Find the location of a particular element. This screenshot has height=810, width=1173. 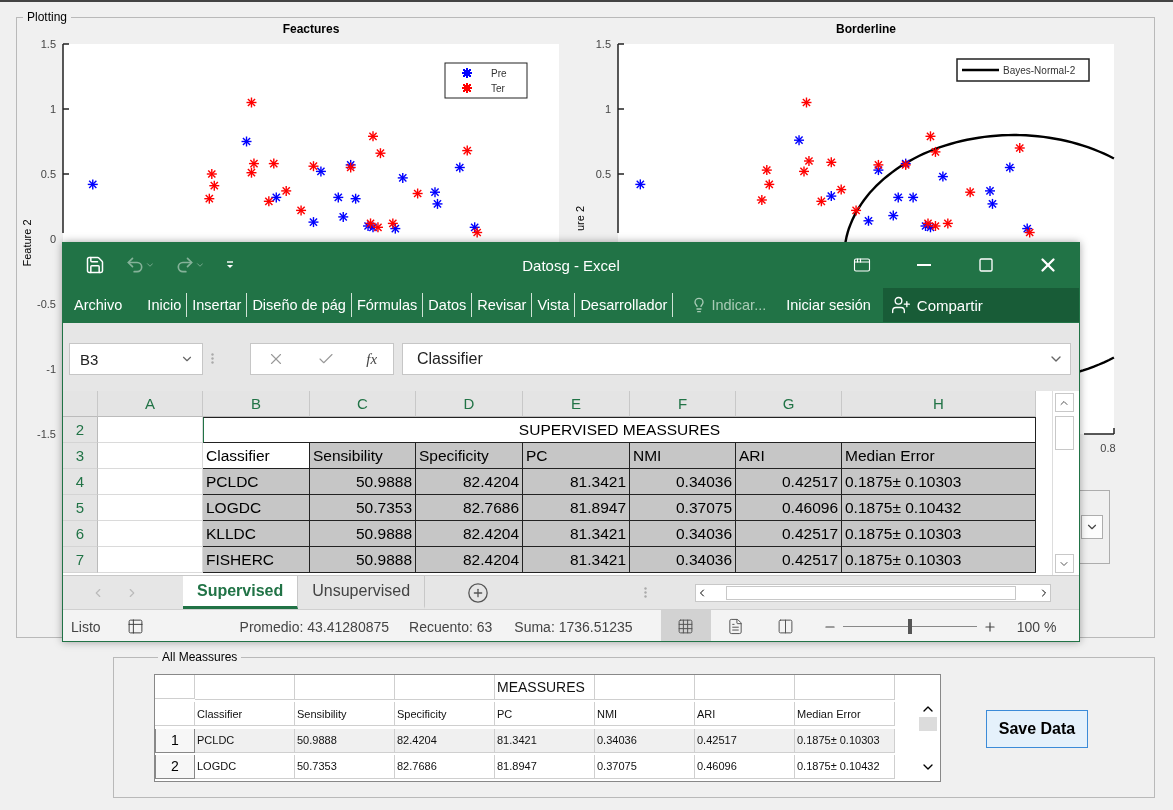

table-cell: 0.37075 is located at coordinates (645, 766).